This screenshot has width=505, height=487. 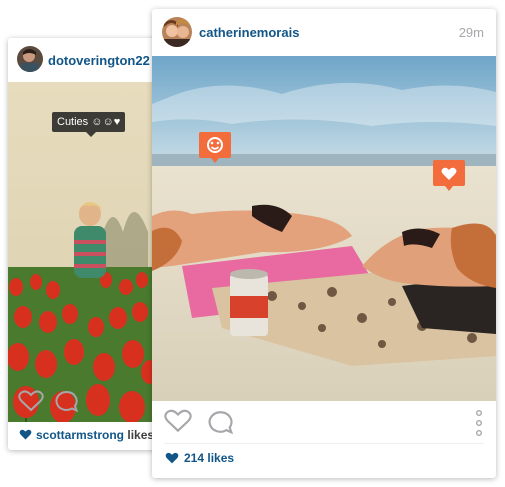 What do you see at coordinates (479, 423) in the screenshot?
I see `more-vertical-icon` at bounding box center [479, 423].